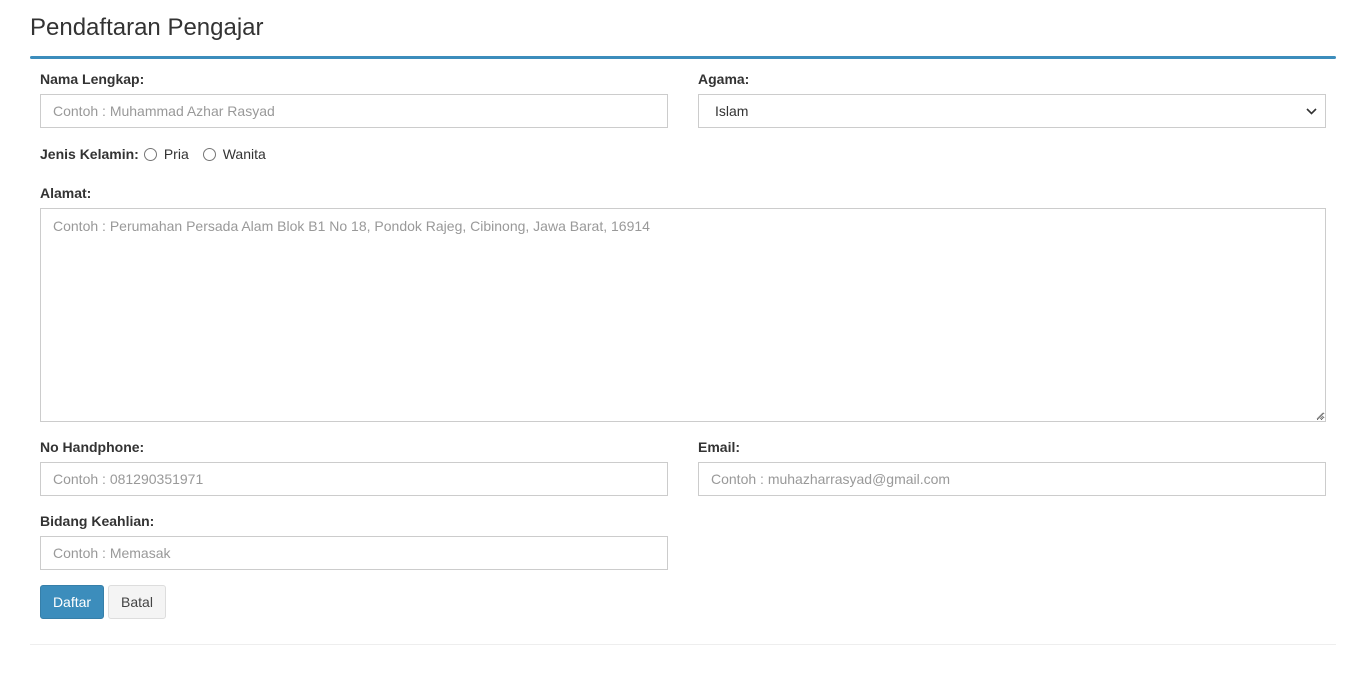 The width and height of the screenshot is (1366, 679). What do you see at coordinates (89, 154) in the screenshot?
I see `jenis-kelamin-label: Jenis Kelamin:` at bounding box center [89, 154].